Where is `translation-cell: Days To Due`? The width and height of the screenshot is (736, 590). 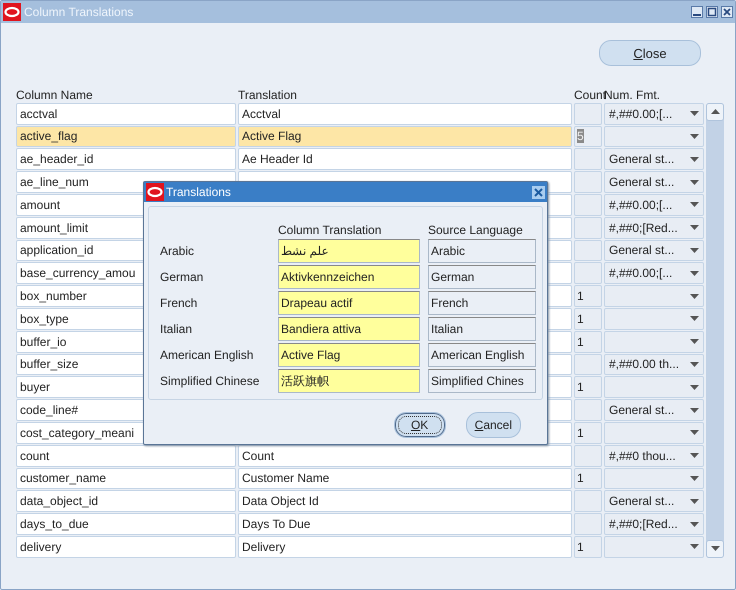
translation-cell: Days To Due is located at coordinates (405, 524).